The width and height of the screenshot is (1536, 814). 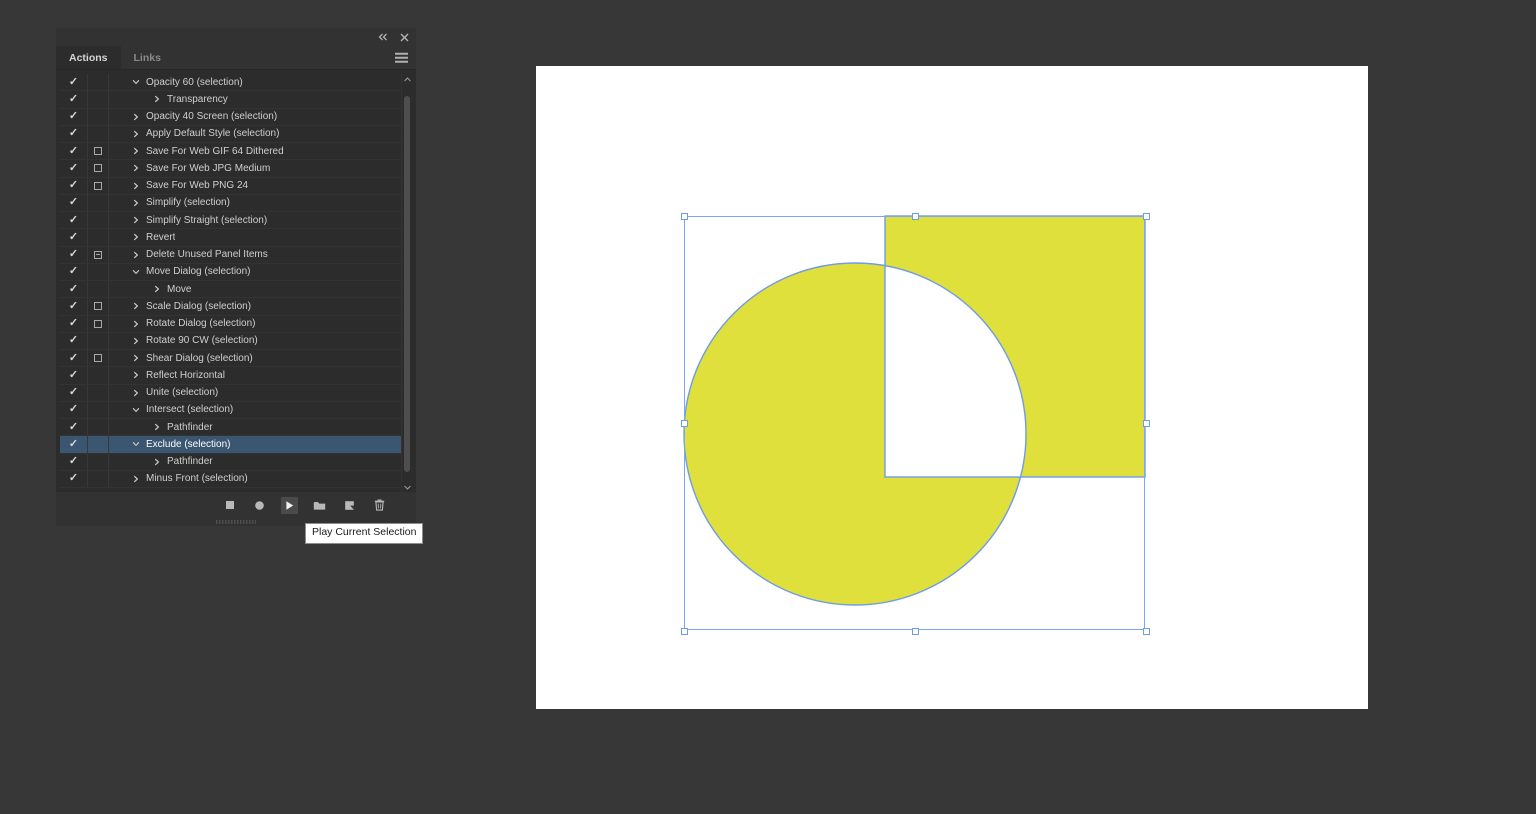 I want to click on begin-recording-button, so click(x=259, y=505).